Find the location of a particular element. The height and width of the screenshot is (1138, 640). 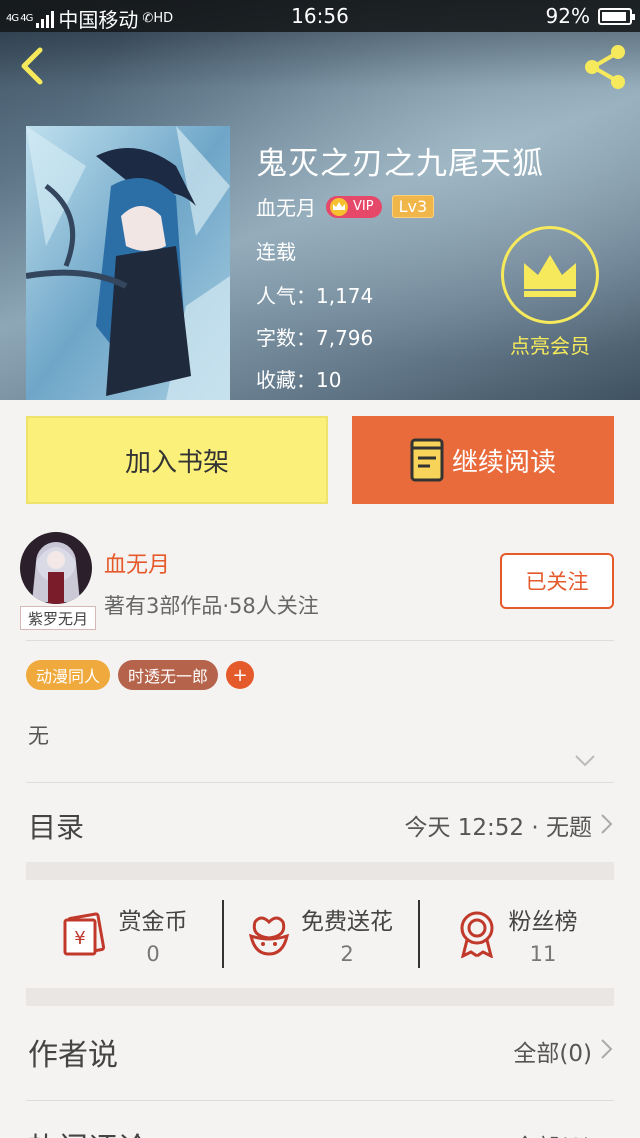

author-says-count: 全部(0) is located at coordinates (552, 1054).